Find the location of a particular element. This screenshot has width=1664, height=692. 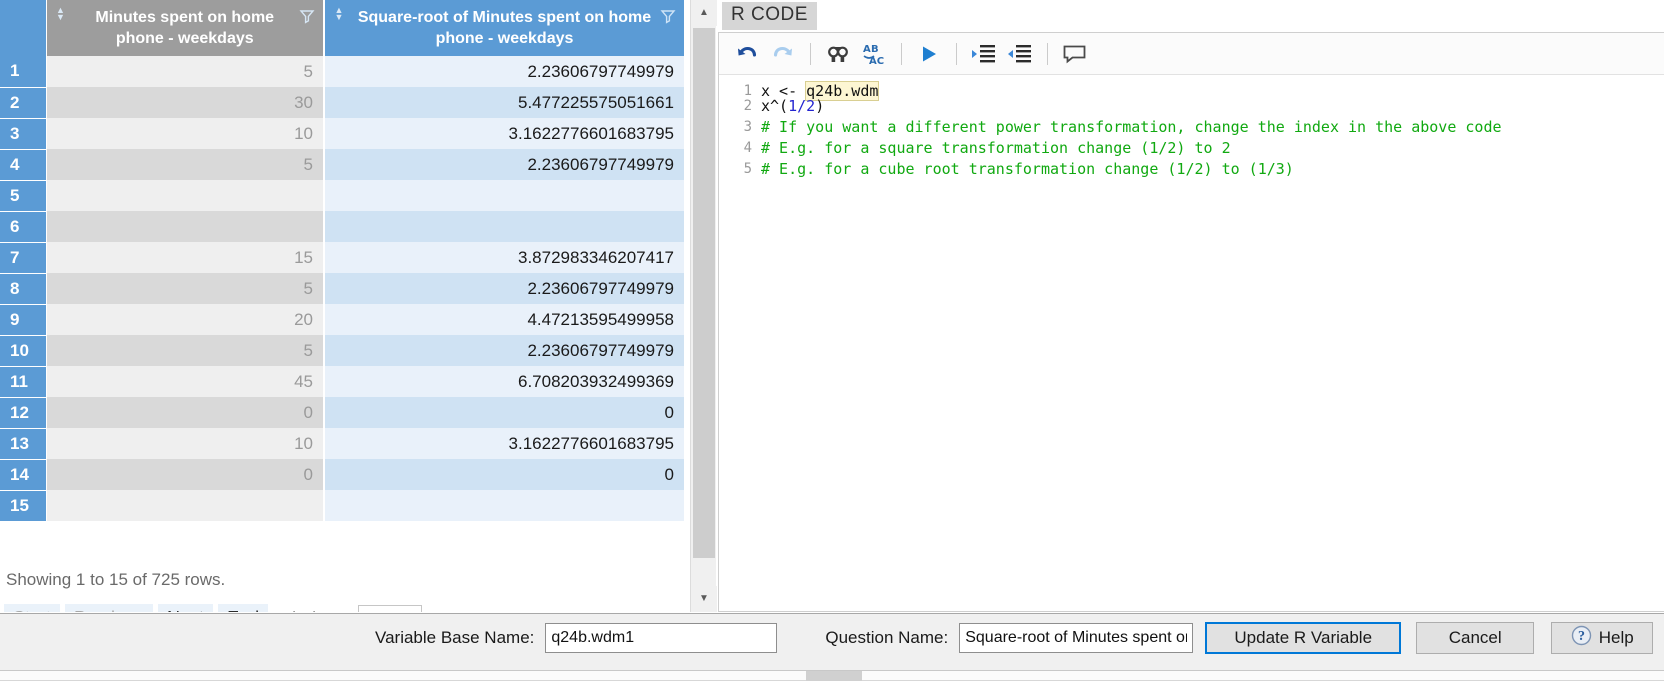

table-row: 2 30 5.477225575051661 is located at coordinates (342, 103).